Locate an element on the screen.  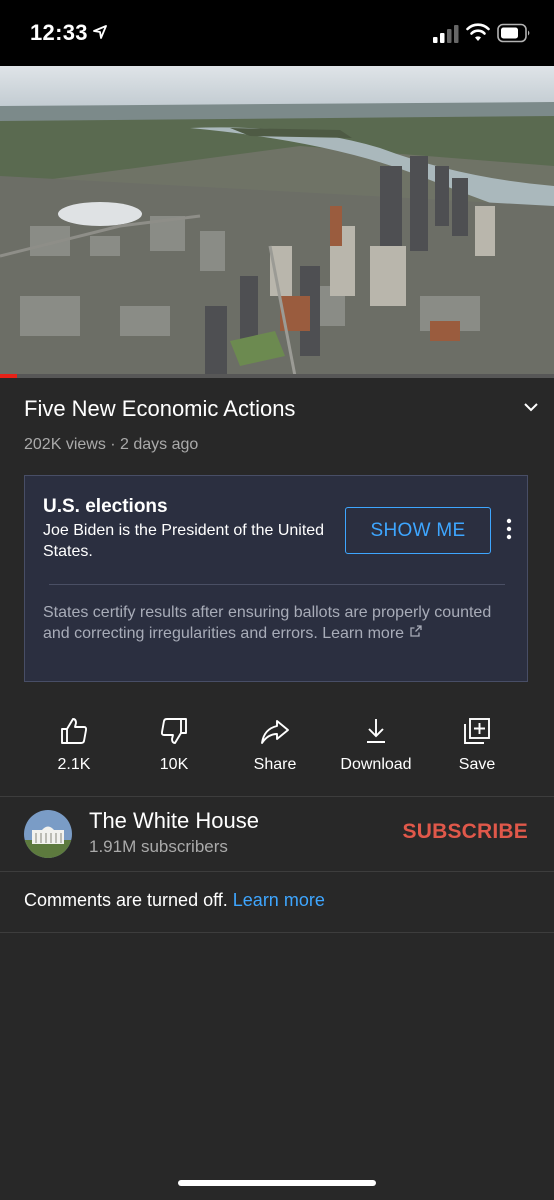
video-progress-bar is located at coordinates (277, 376).